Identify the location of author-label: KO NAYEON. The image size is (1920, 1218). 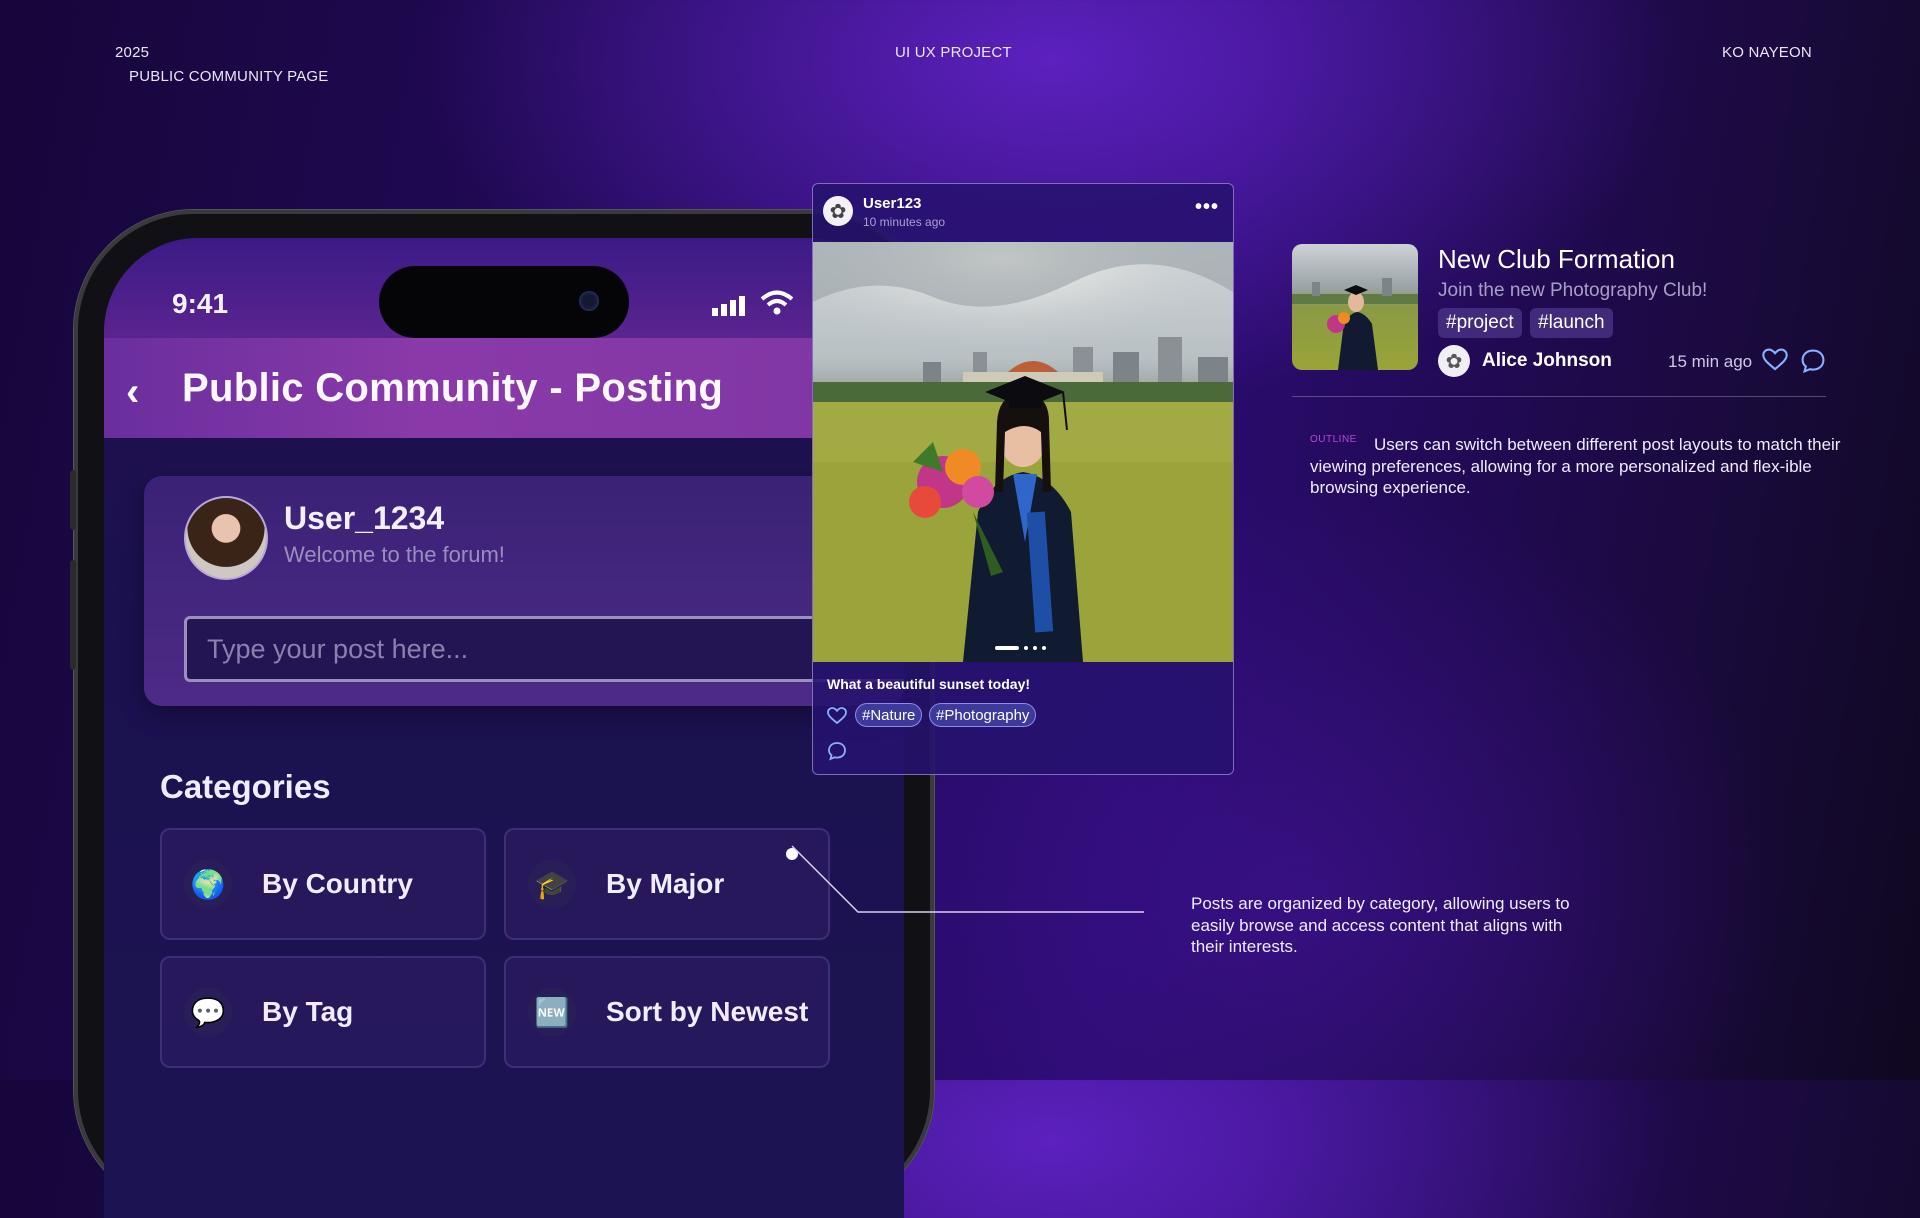
(1767, 52).